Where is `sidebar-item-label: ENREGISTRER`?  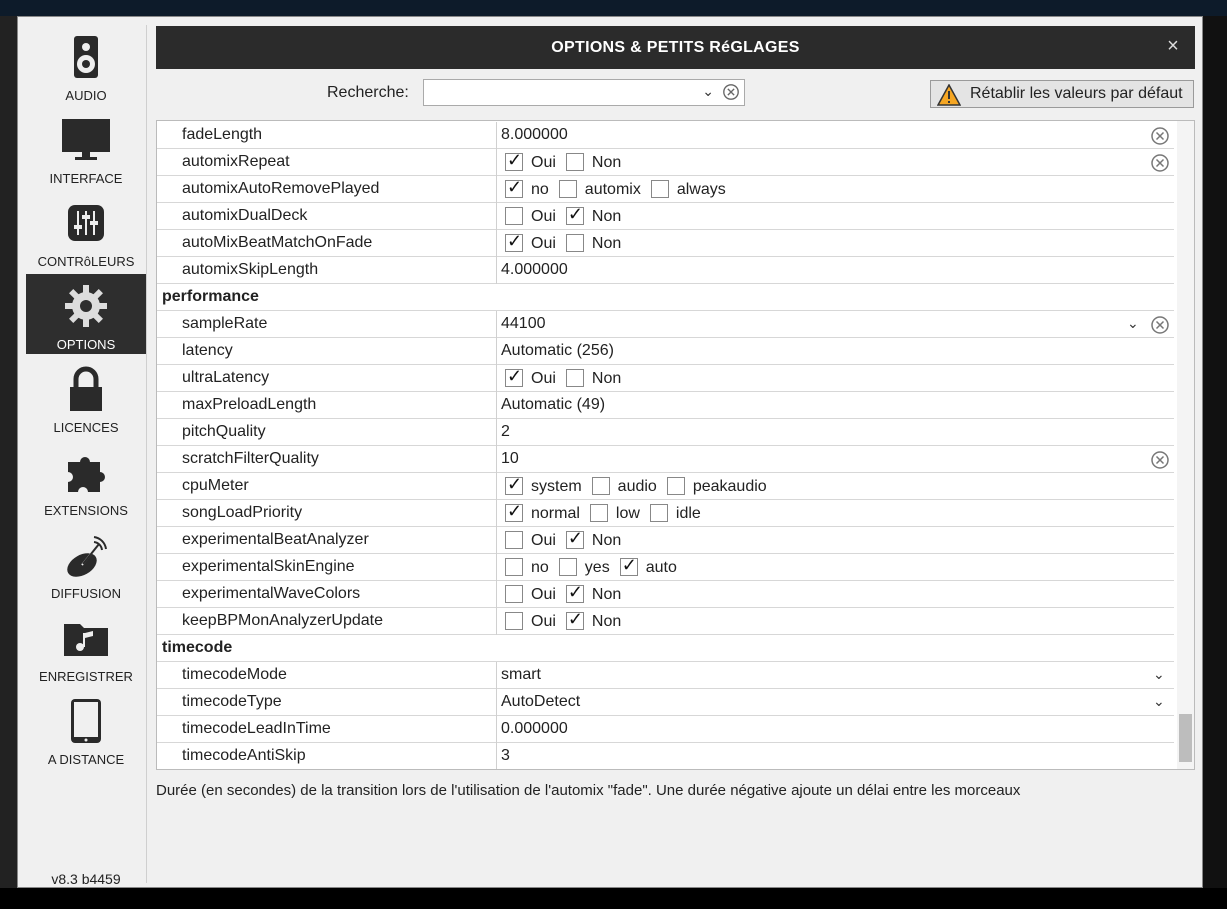
sidebar-item-label: ENREGISTRER is located at coordinates (86, 676).